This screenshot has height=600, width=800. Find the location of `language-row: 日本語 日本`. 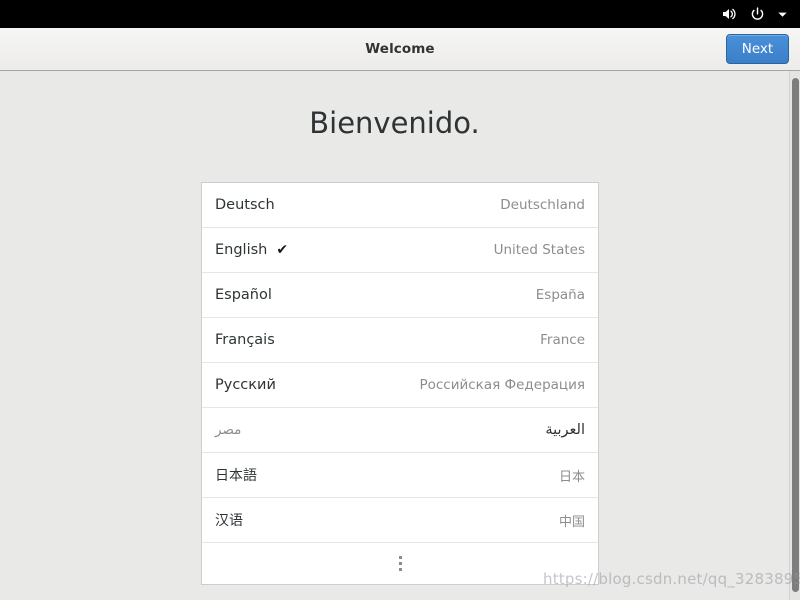

language-row: 日本語 日本 is located at coordinates (400, 475).